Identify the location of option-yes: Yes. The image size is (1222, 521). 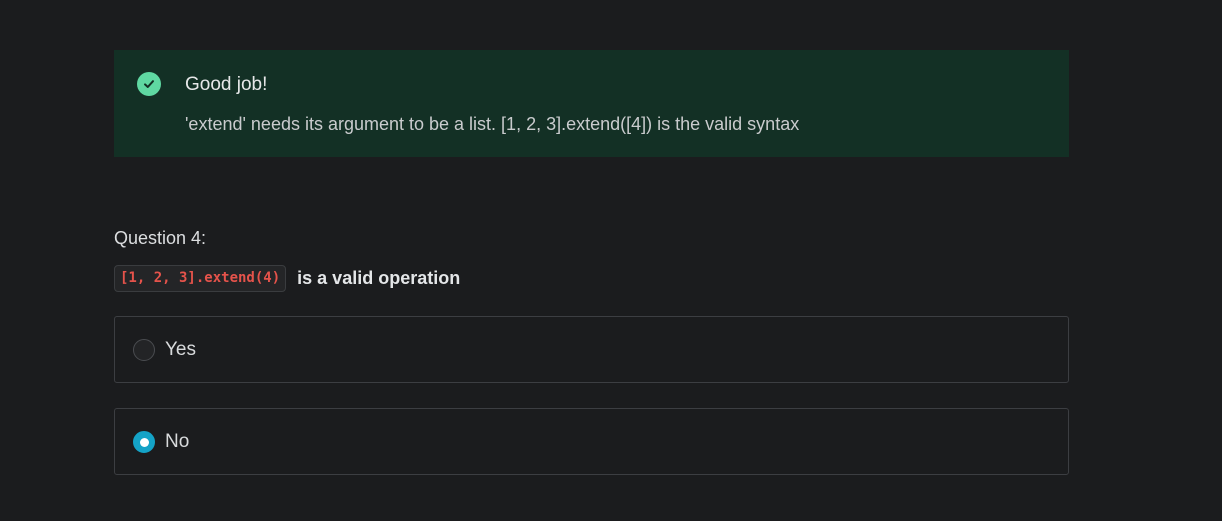
(591, 349).